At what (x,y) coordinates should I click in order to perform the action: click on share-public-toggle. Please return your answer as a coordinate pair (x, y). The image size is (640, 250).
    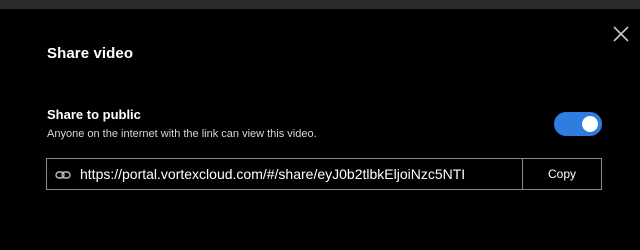
    Looking at the image, I should click on (578, 124).